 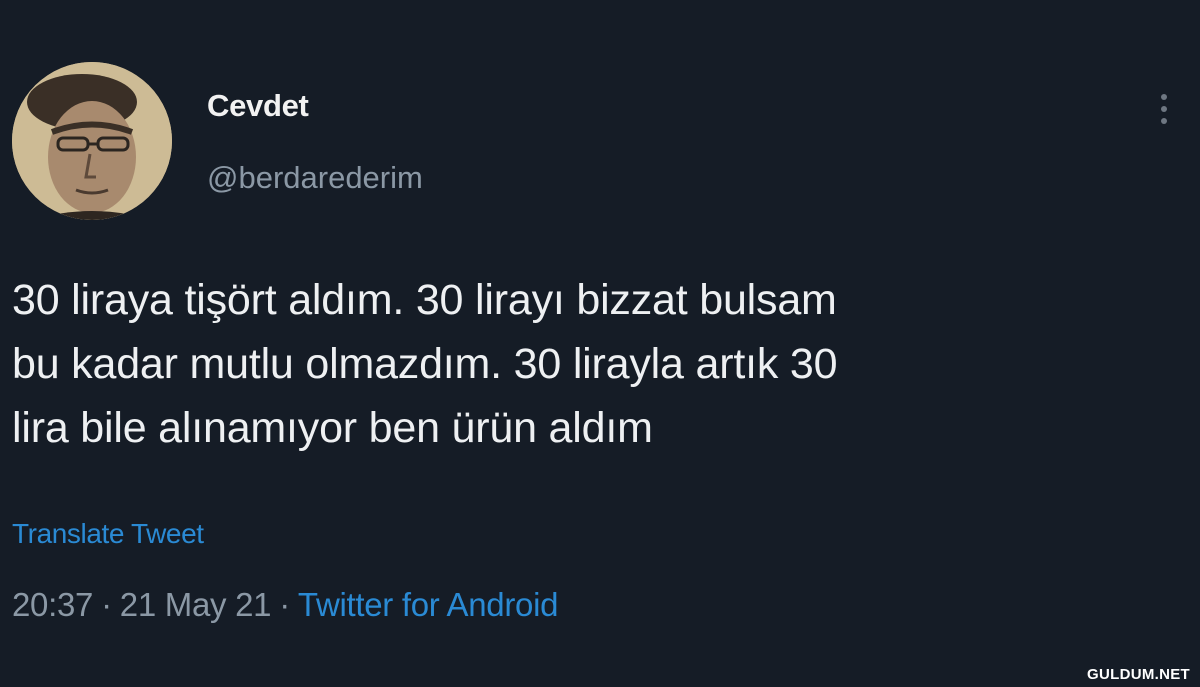 I want to click on avatar-image, so click(x=92, y=141).